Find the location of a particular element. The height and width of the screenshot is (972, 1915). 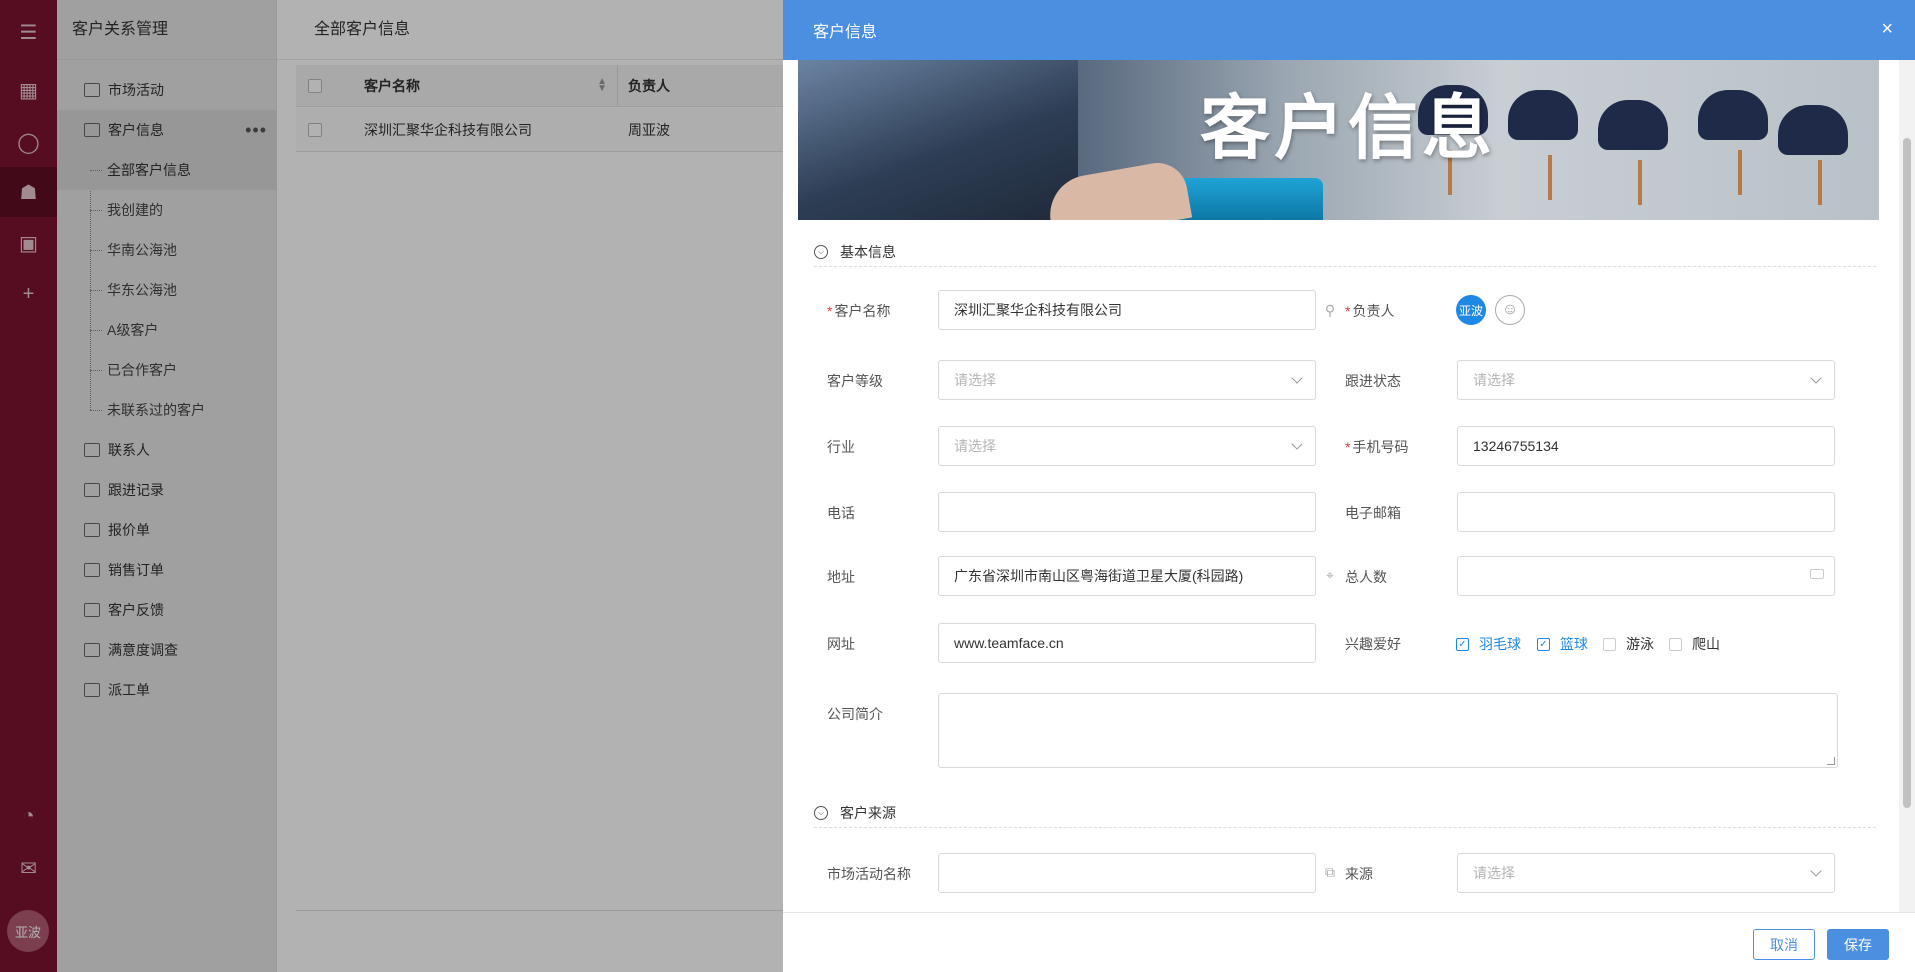

scrollbar-thumb is located at coordinates (1907, 473).